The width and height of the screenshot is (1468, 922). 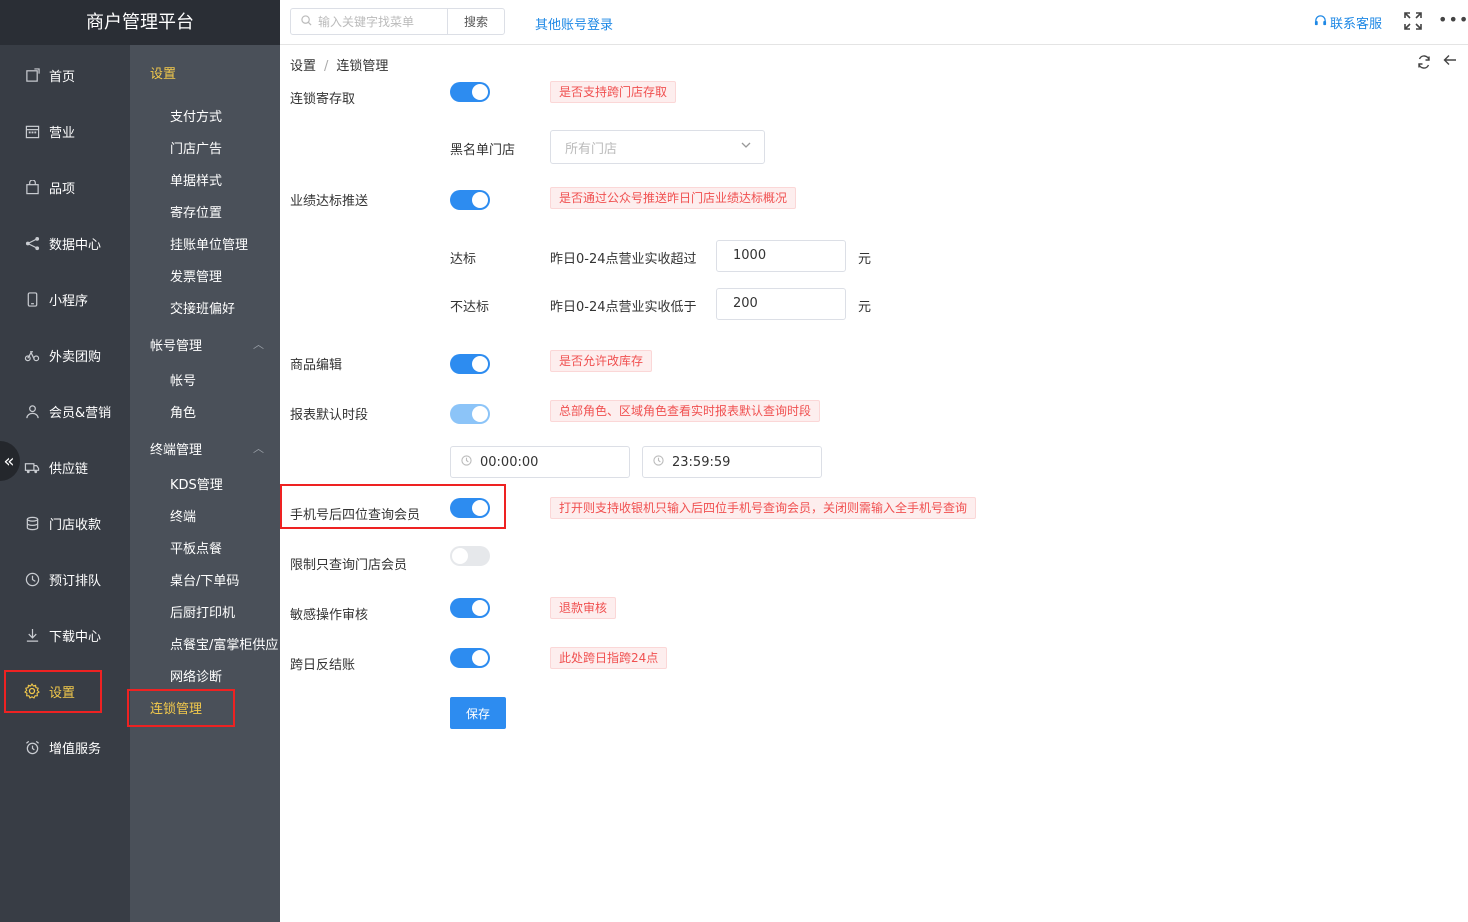 I want to click on sidebar-item-download-center: 下载中心, so click(x=65, y=635).